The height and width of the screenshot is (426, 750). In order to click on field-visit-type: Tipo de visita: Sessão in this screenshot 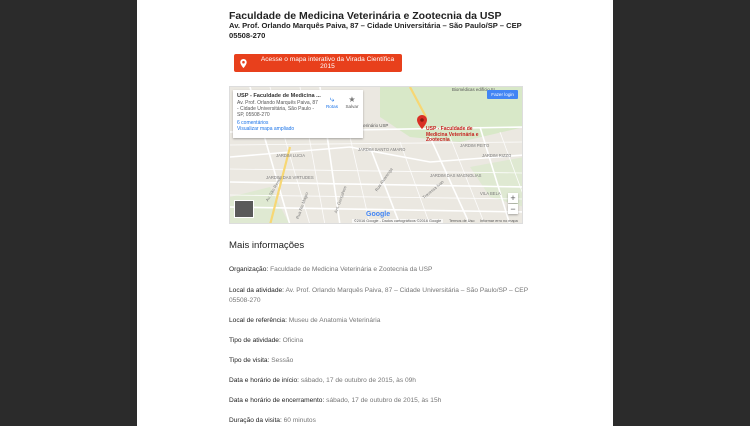, I will do `click(379, 361)`.